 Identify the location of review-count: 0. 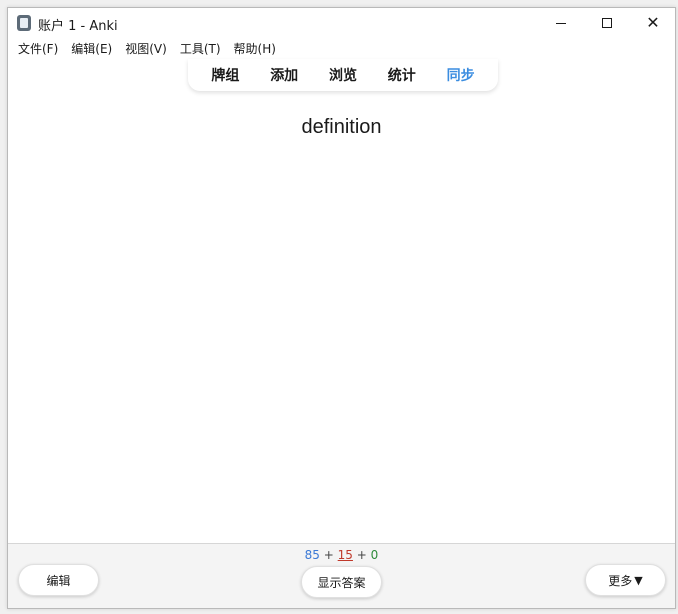
(374, 555).